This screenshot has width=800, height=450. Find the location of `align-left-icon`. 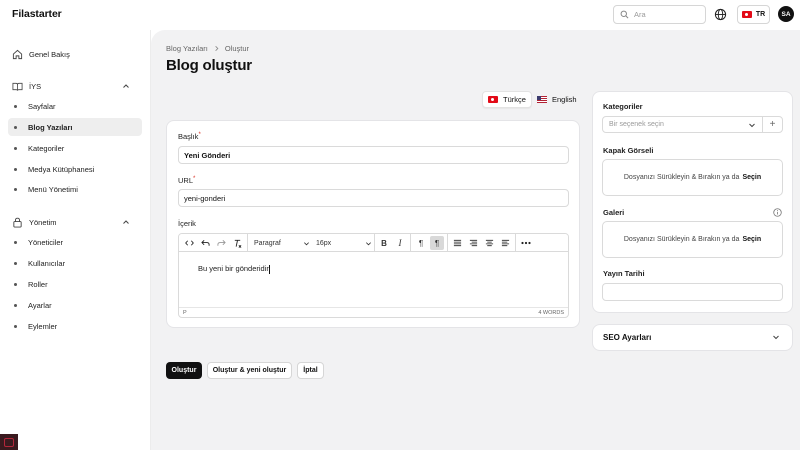

align-left-icon is located at coordinates (505, 243).